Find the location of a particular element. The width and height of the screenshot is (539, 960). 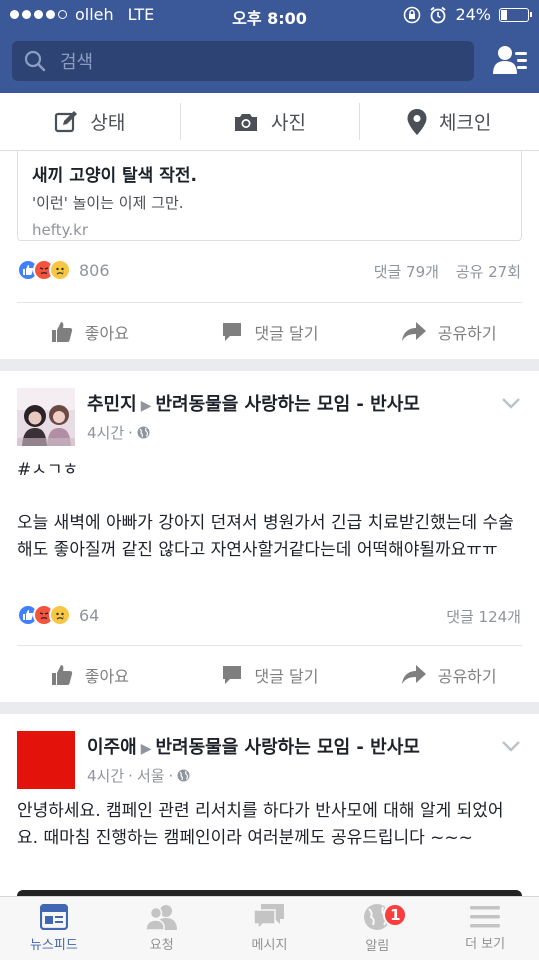

tab-more-label: 더 보기 is located at coordinates (485, 944).